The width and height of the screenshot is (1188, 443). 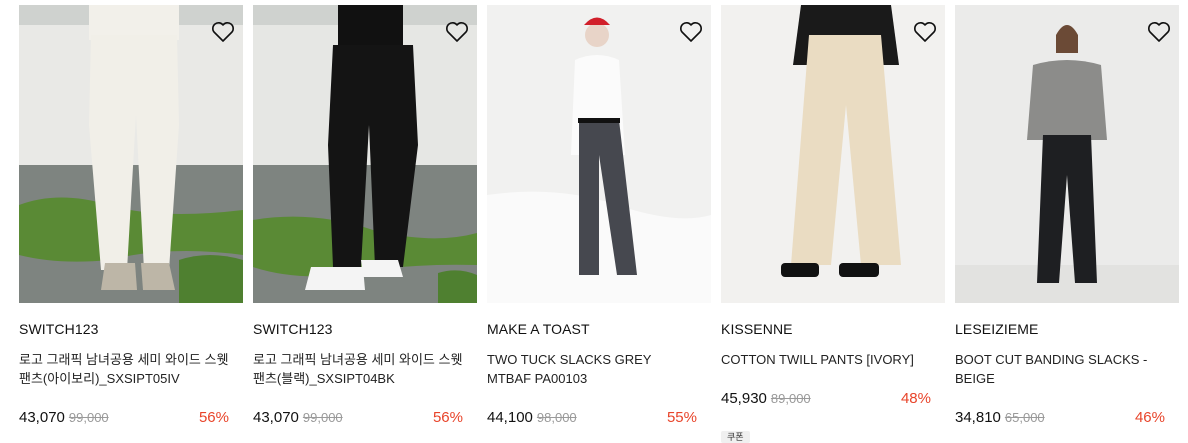 I want to click on sale-price: 34,810, so click(x=978, y=417).